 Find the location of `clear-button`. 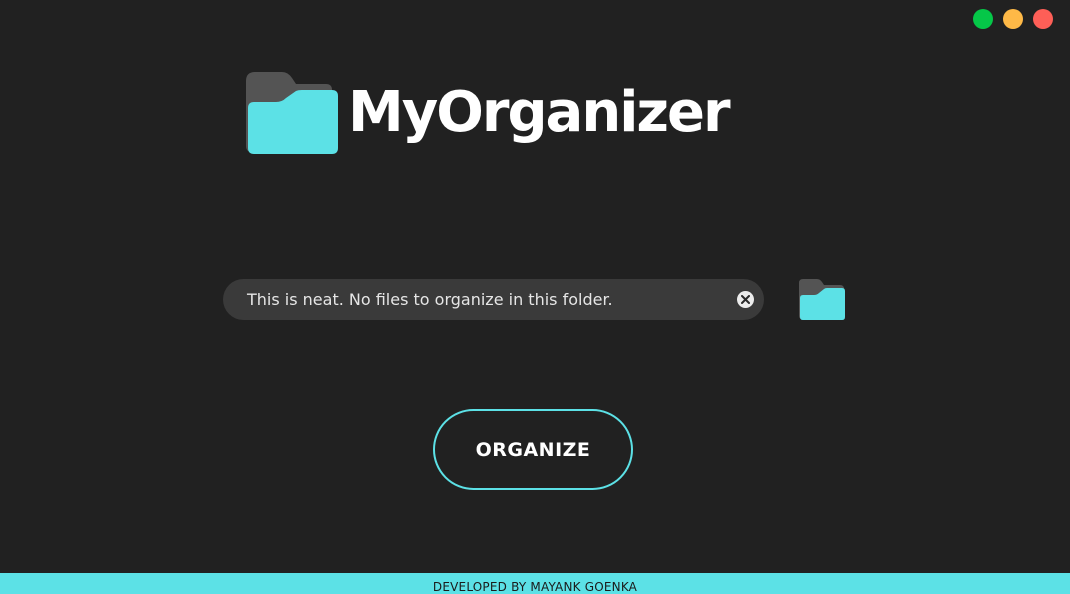

clear-button is located at coordinates (745, 299).